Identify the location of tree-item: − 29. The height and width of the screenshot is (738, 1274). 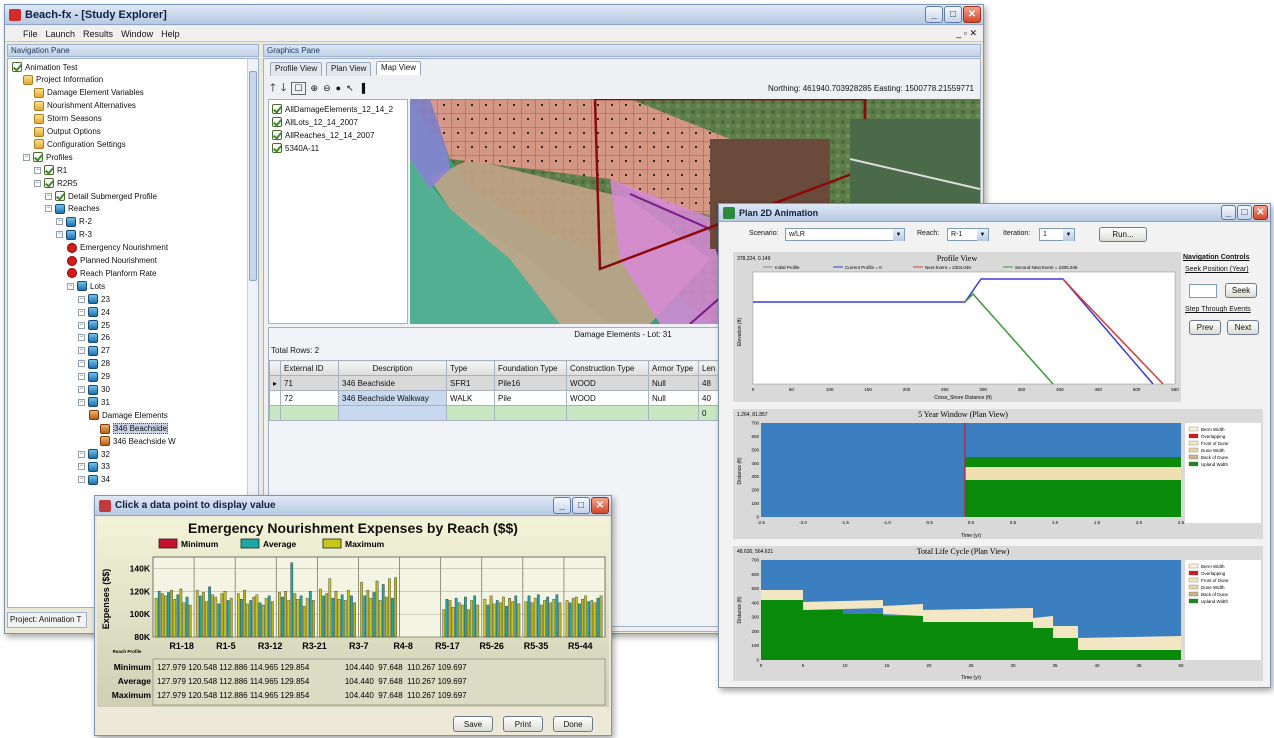
(94, 376).